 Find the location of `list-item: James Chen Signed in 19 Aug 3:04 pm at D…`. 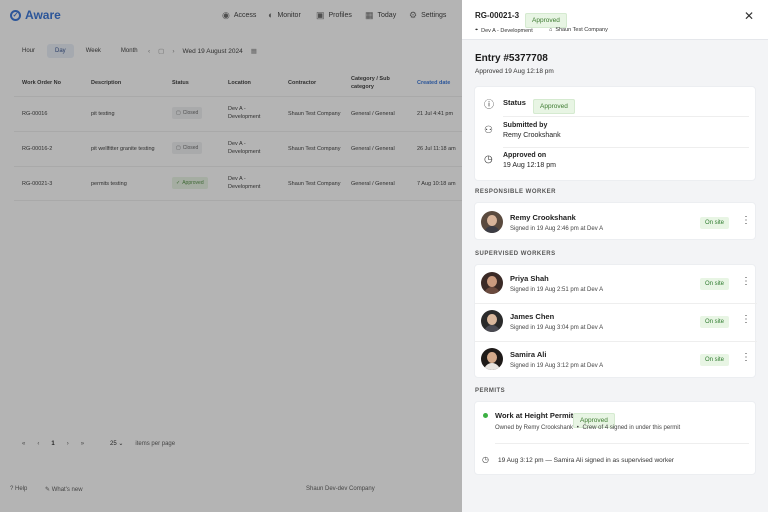

list-item: James Chen Signed in 19 Aug 3:04 pm at D… is located at coordinates (616, 322).